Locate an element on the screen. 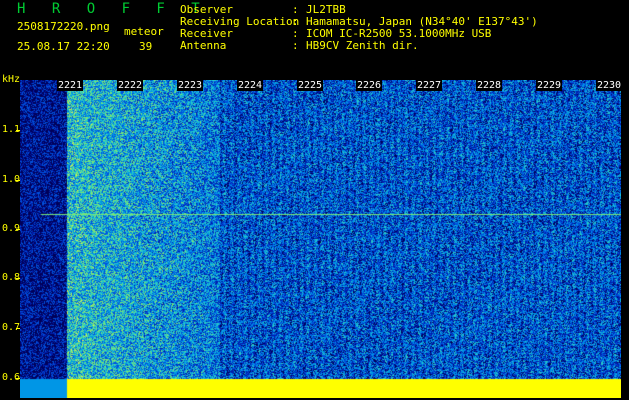 The width and height of the screenshot is (629, 400). y-unit-label: kHz is located at coordinates (11, 79).